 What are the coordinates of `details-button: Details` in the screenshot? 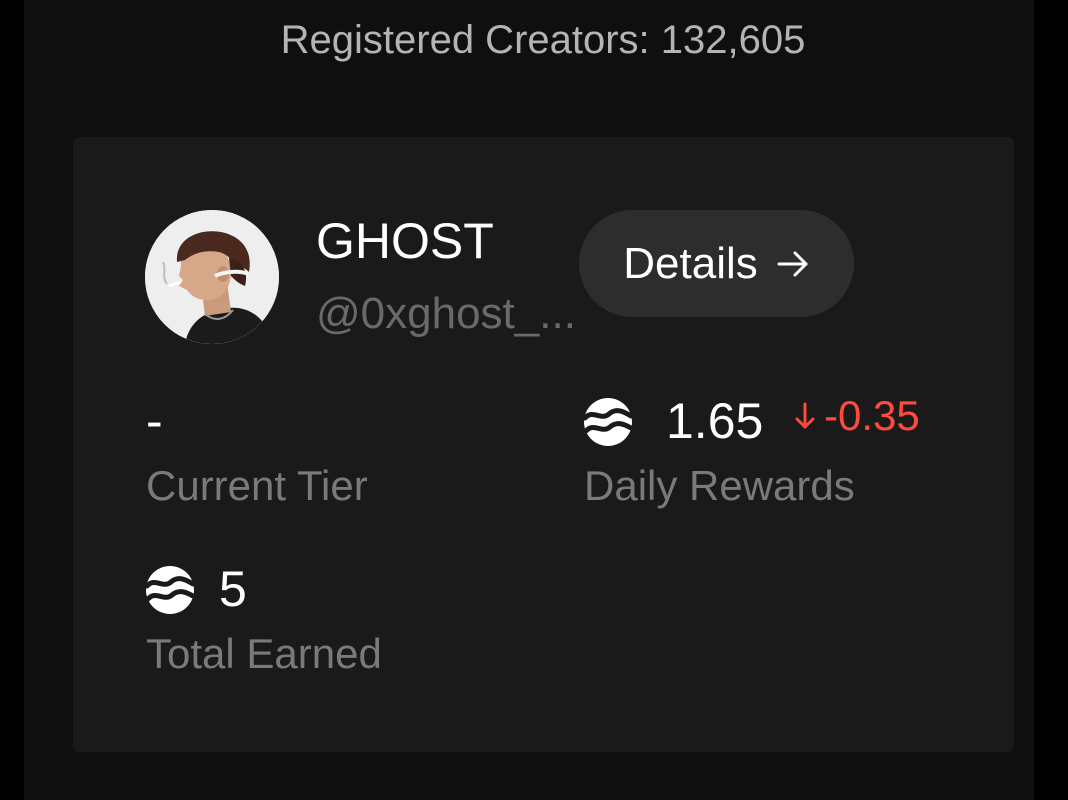 It's located at (716, 263).